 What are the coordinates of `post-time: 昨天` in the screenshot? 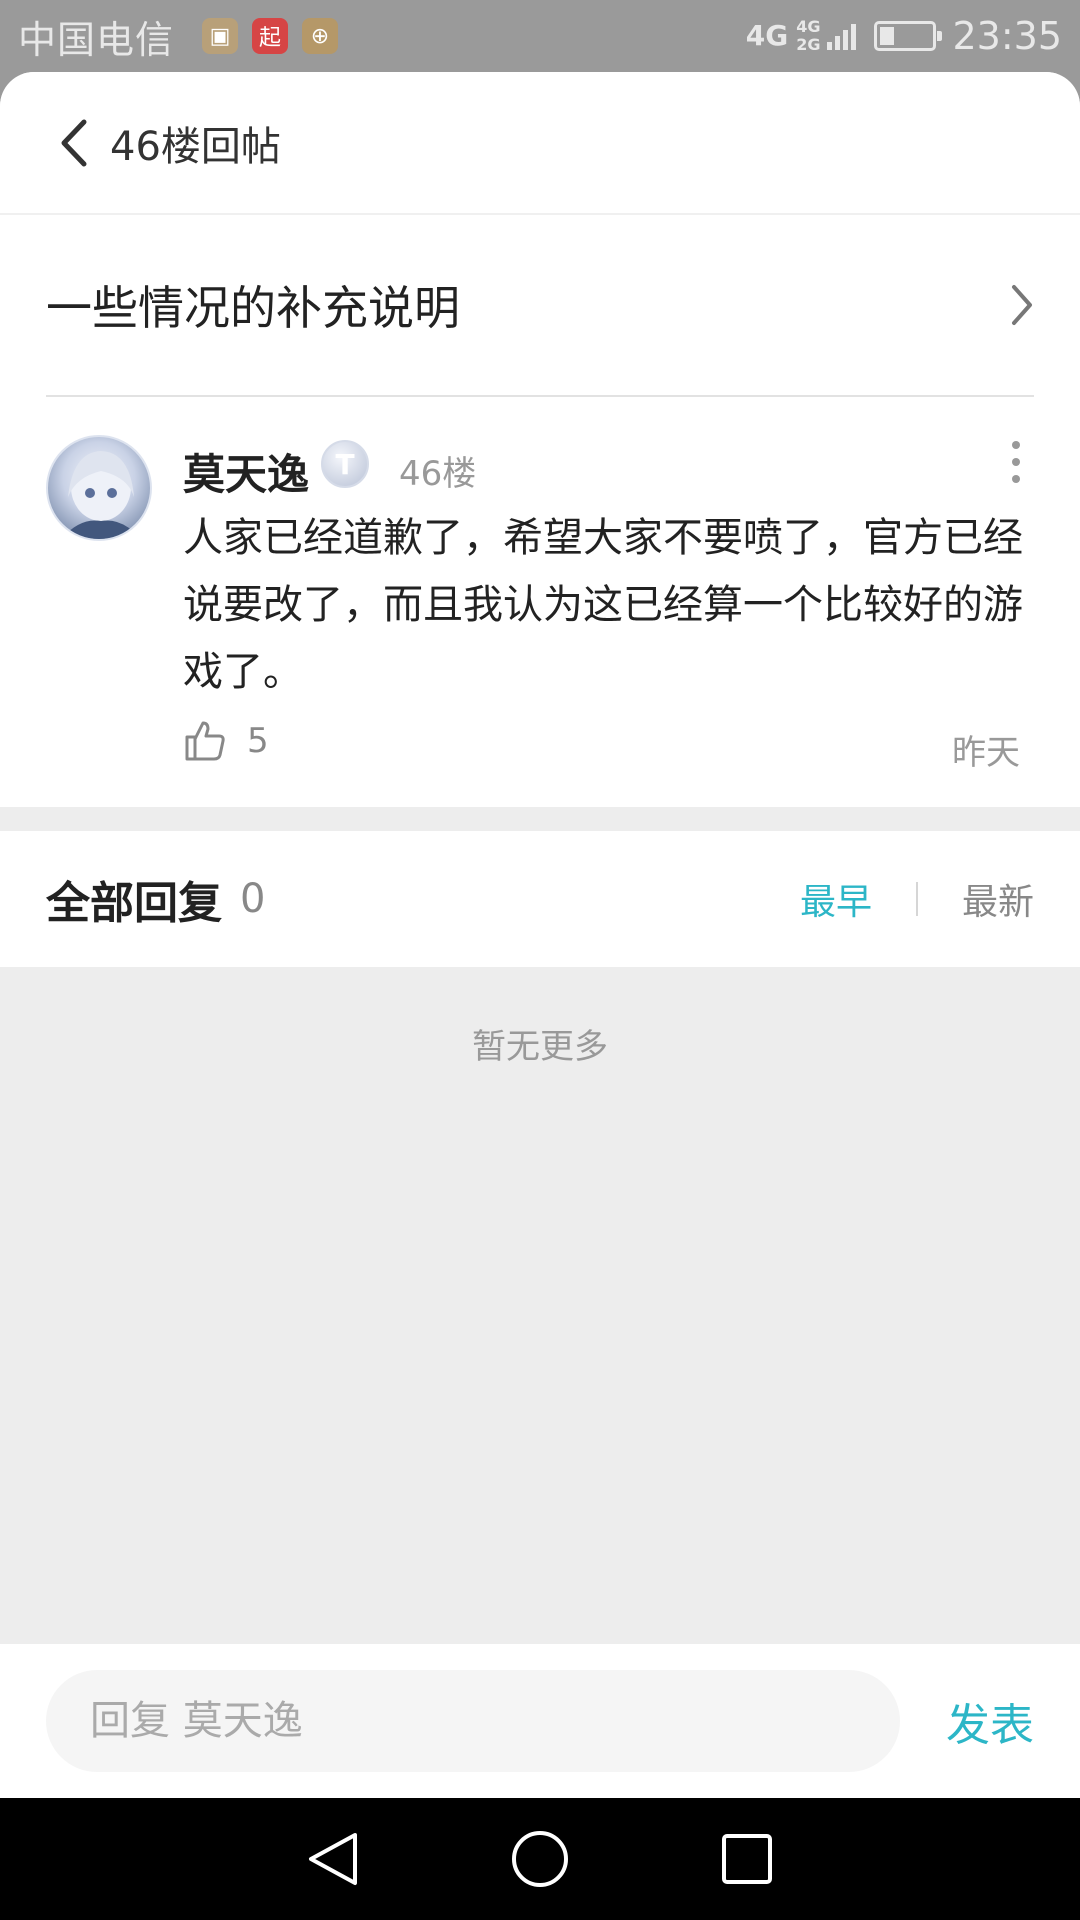 It's located at (986, 753).